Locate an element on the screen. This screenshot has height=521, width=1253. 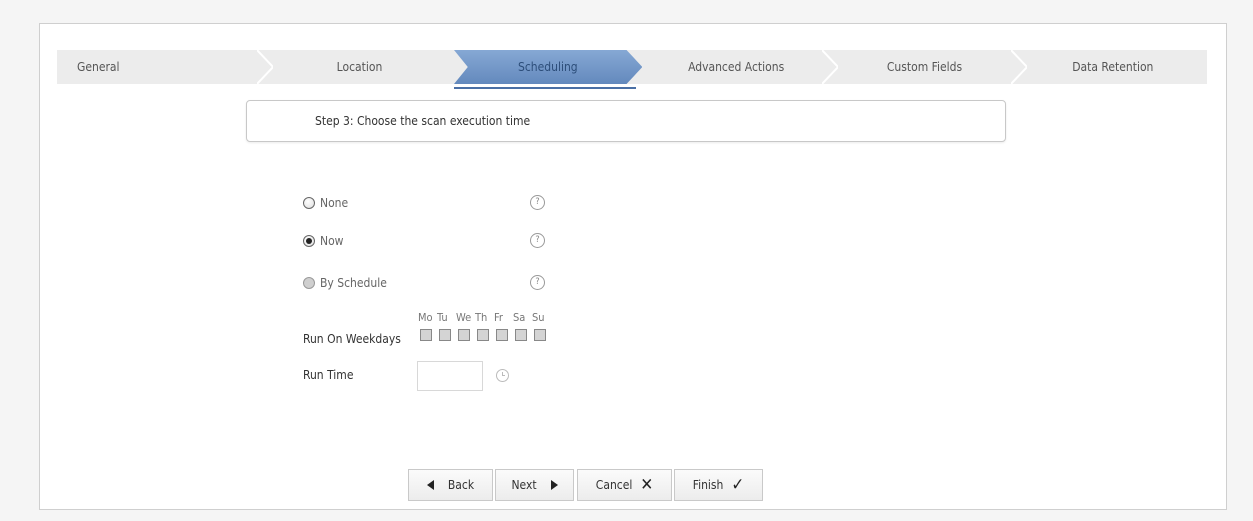
radio-by-schedule: By Schedule is located at coordinates (345, 283).